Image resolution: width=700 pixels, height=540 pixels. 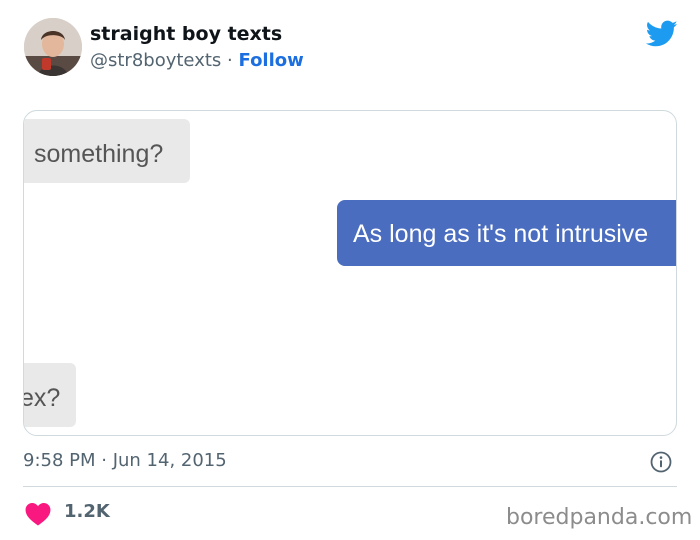 I want to click on display-name: straight boy texts, so click(x=186, y=34).